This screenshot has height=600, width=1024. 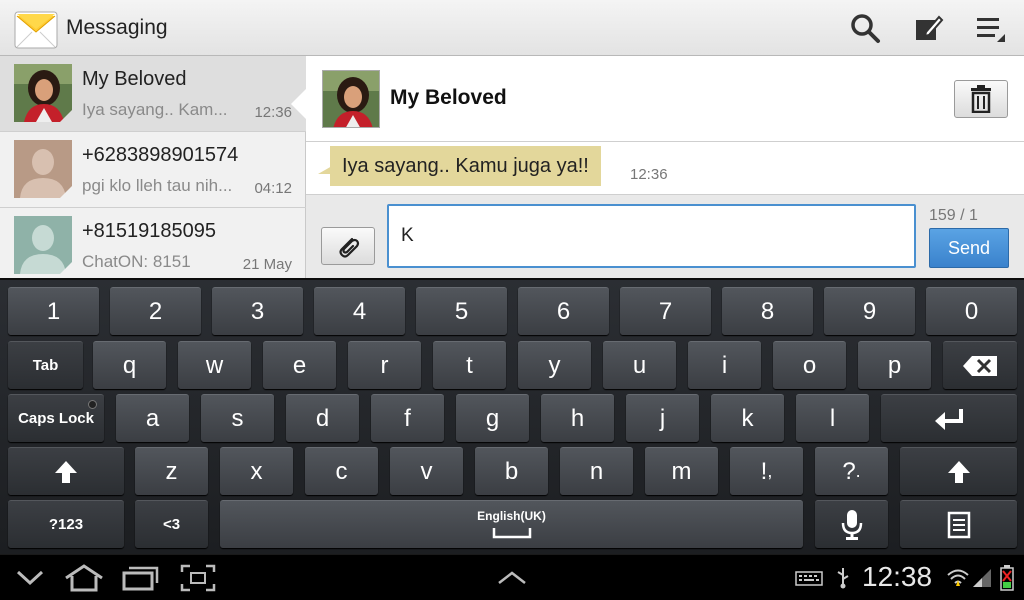 What do you see at coordinates (577, 418) in the screenshot?
I see `key-h: h` at bounding box center [577, 418].